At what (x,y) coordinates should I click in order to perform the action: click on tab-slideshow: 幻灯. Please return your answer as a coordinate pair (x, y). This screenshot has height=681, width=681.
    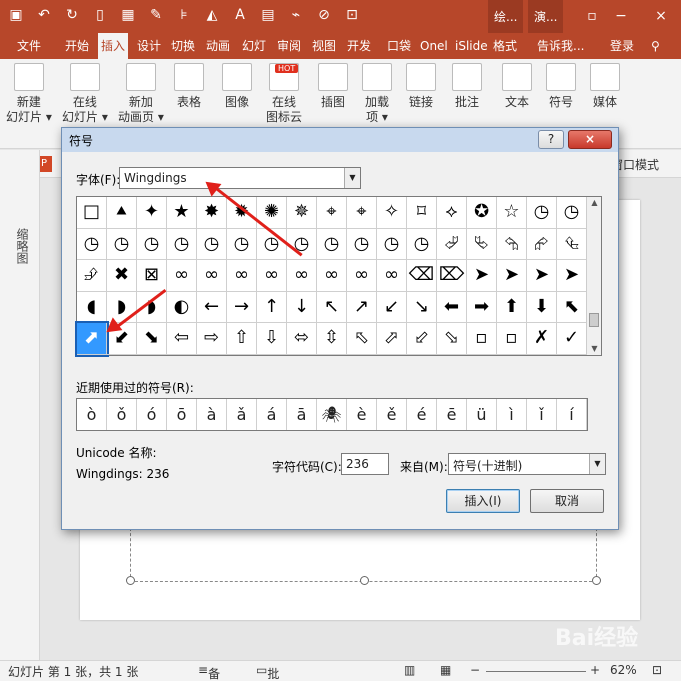
    Looking at the image, I should click on (254, 46).